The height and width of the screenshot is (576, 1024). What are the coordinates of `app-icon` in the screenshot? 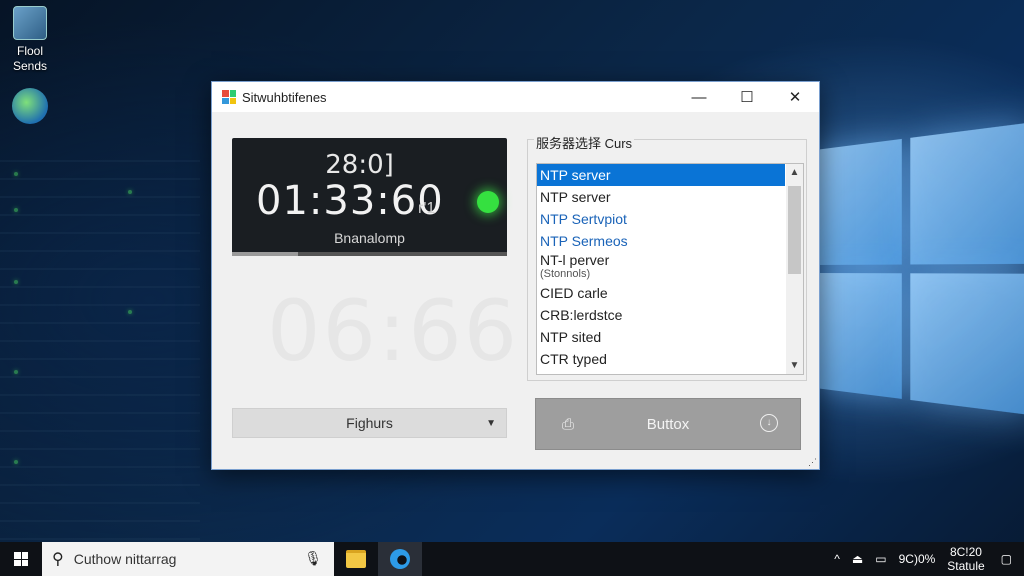 It's located at (229, 97).